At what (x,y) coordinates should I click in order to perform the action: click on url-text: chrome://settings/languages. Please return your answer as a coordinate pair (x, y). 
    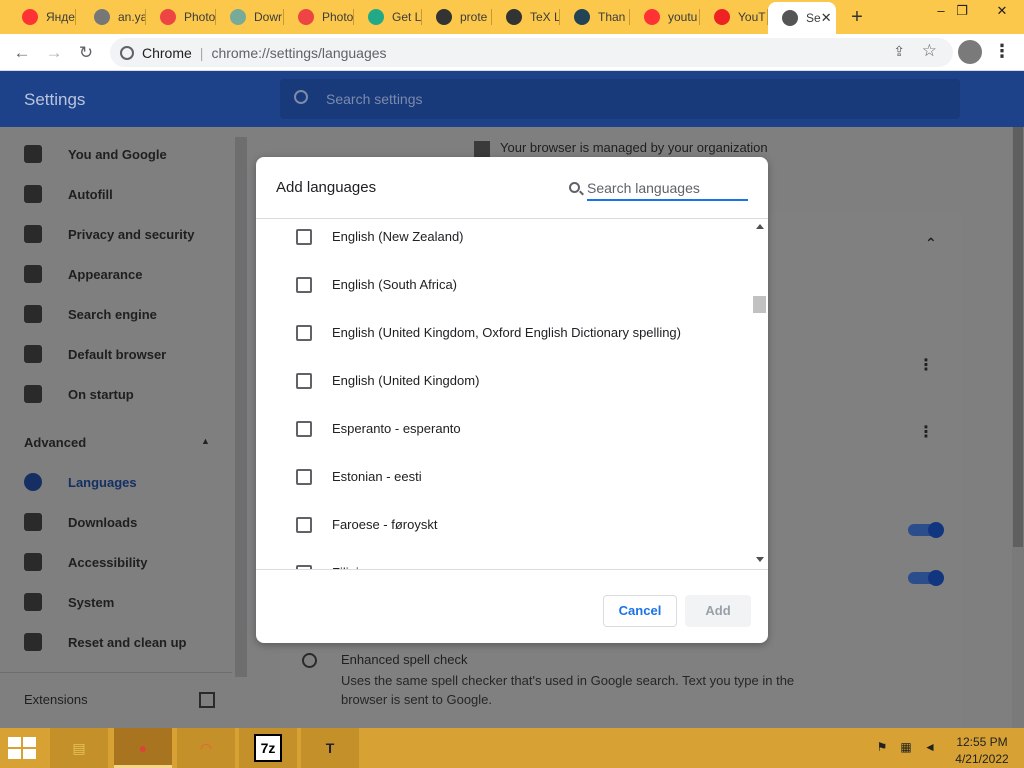
    Looking at the image, I should click on (298, 53).